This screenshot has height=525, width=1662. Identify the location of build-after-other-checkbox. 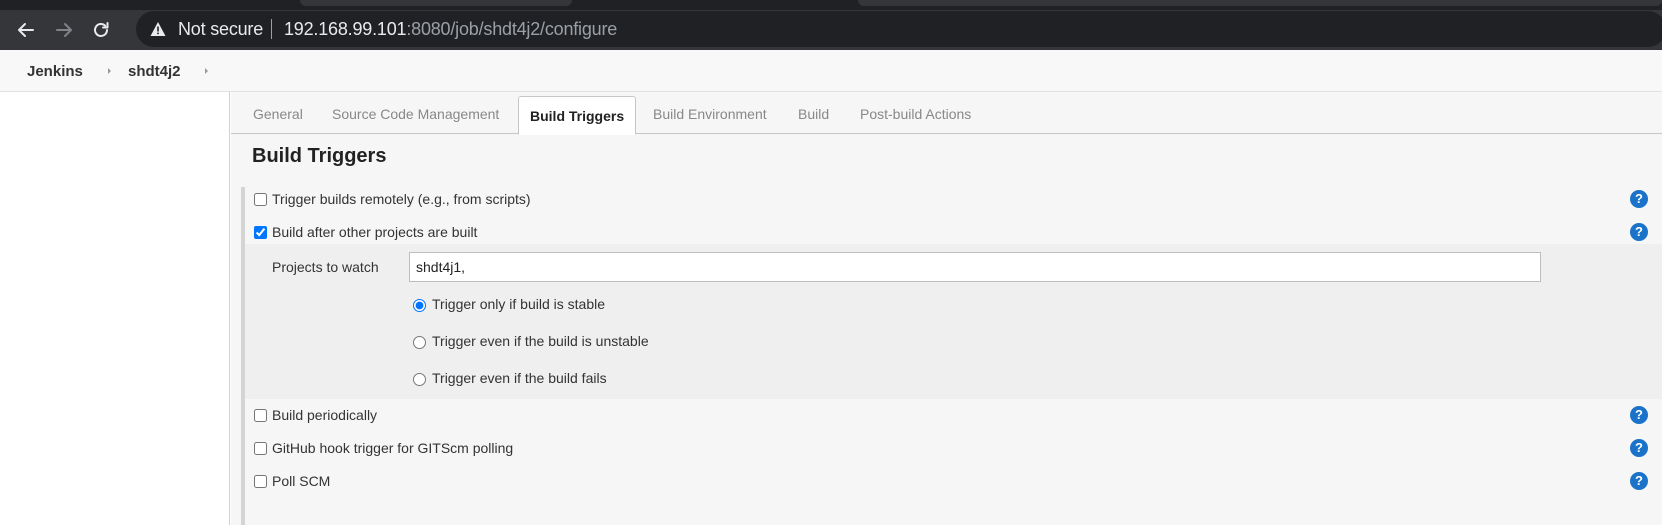
(260, 232).